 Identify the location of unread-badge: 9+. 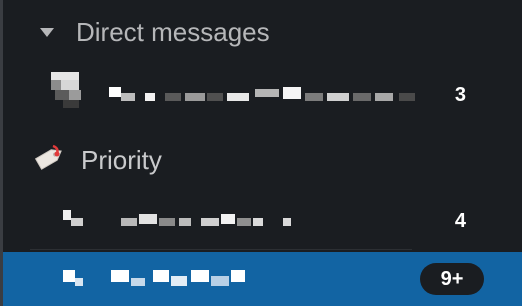
(452, 279).